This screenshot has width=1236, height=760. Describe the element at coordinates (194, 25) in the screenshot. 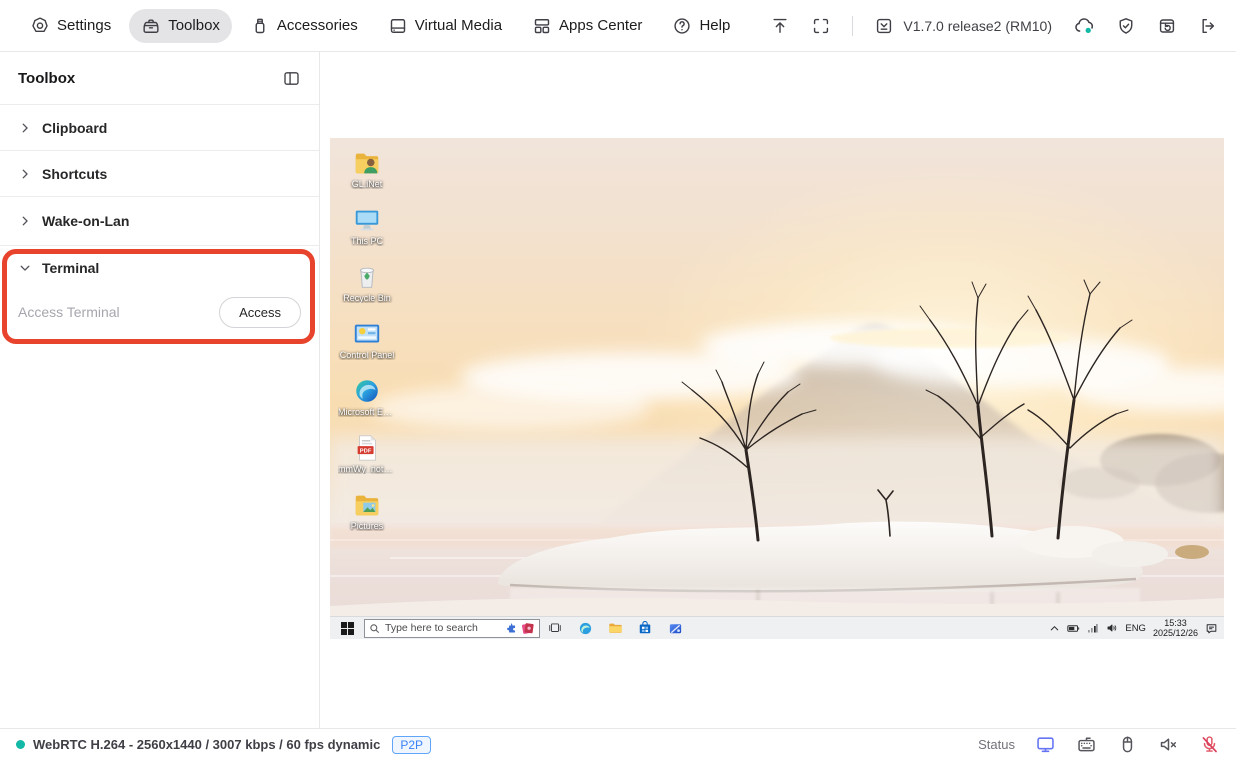

I see `topbar-tab-label: Toolbox` at that location.